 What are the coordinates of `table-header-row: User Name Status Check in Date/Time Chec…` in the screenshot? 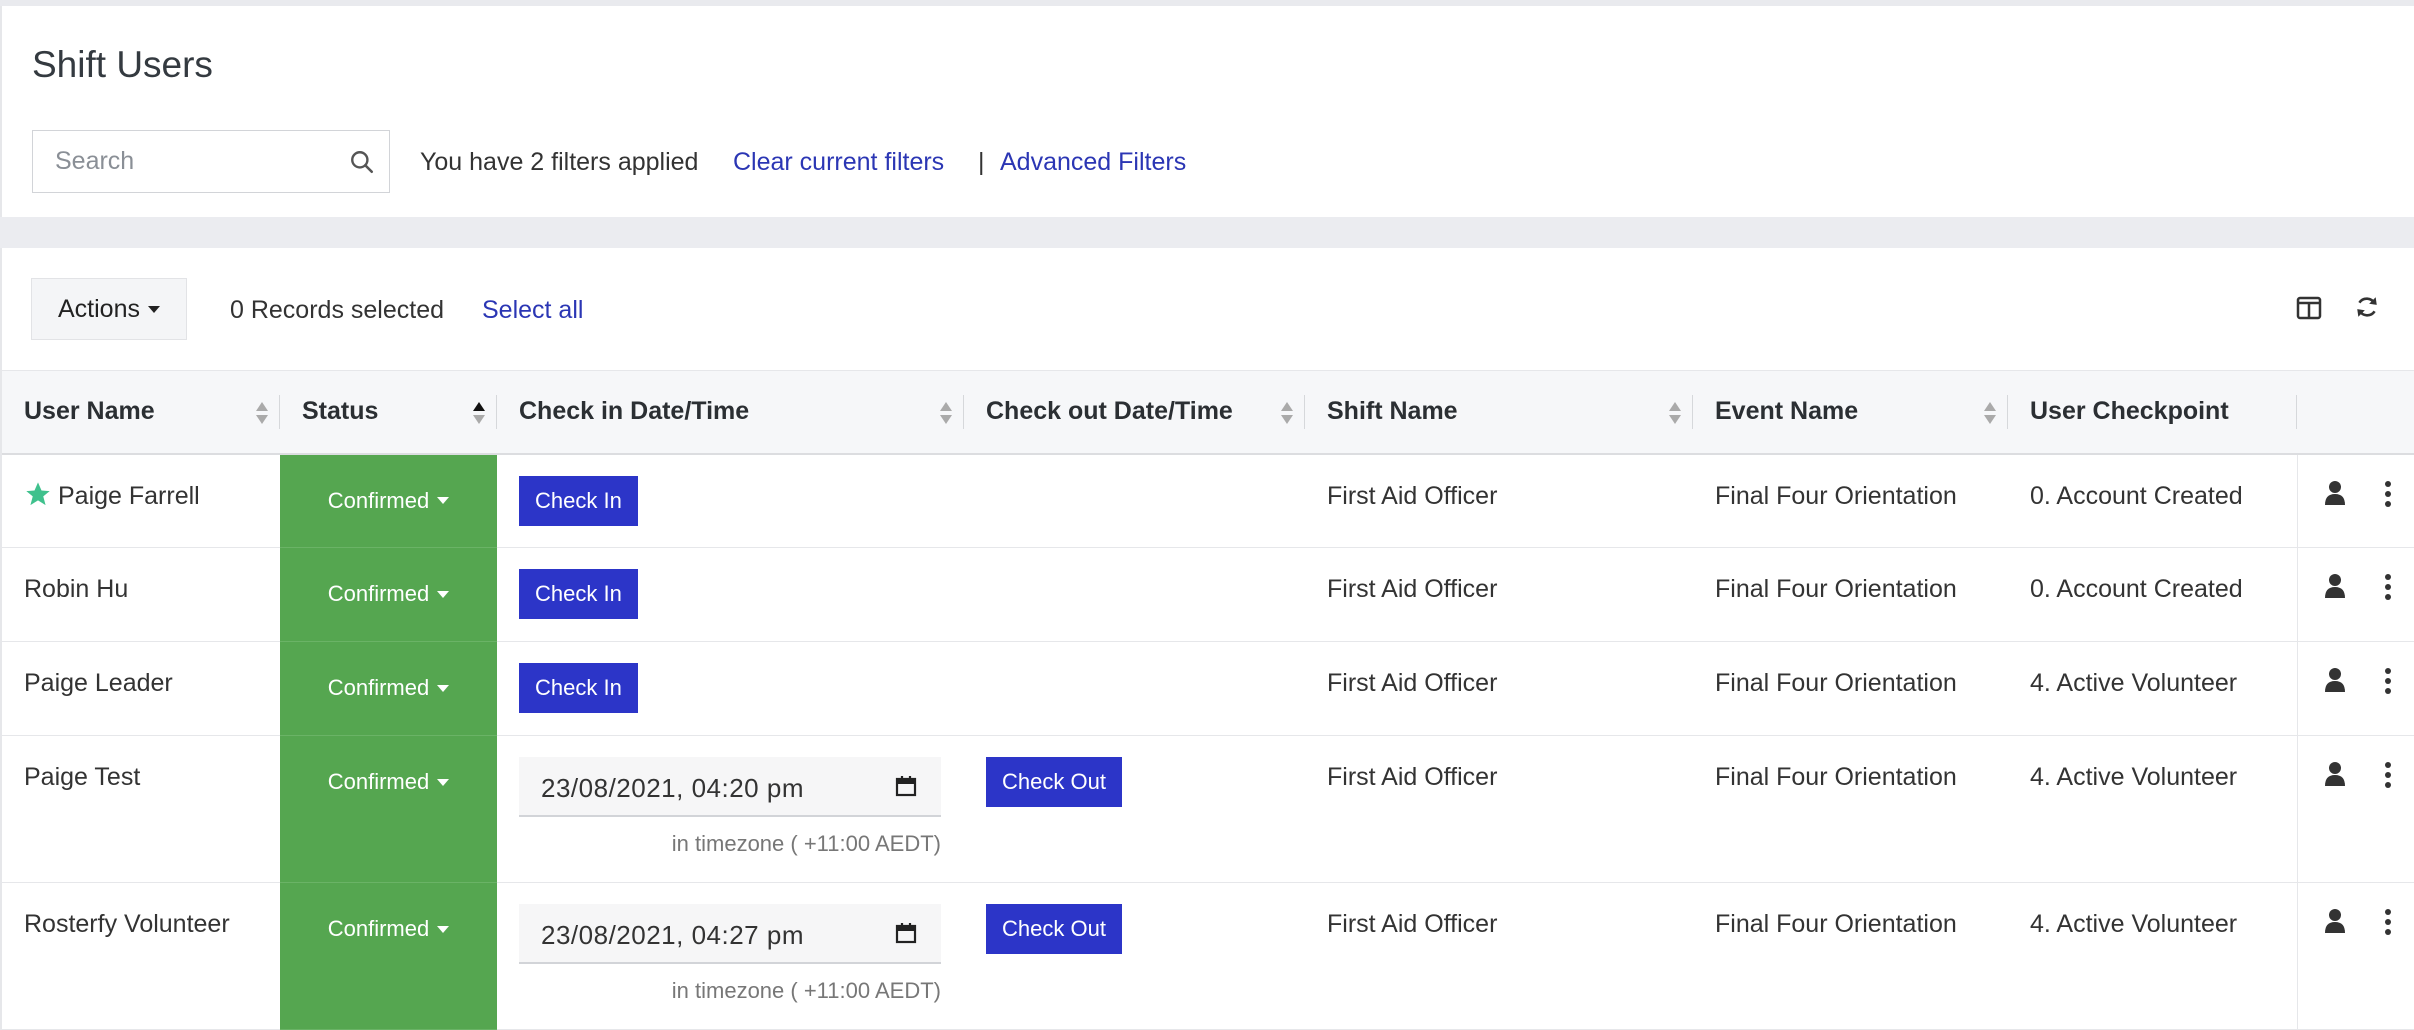 It's located at (1208, 412).